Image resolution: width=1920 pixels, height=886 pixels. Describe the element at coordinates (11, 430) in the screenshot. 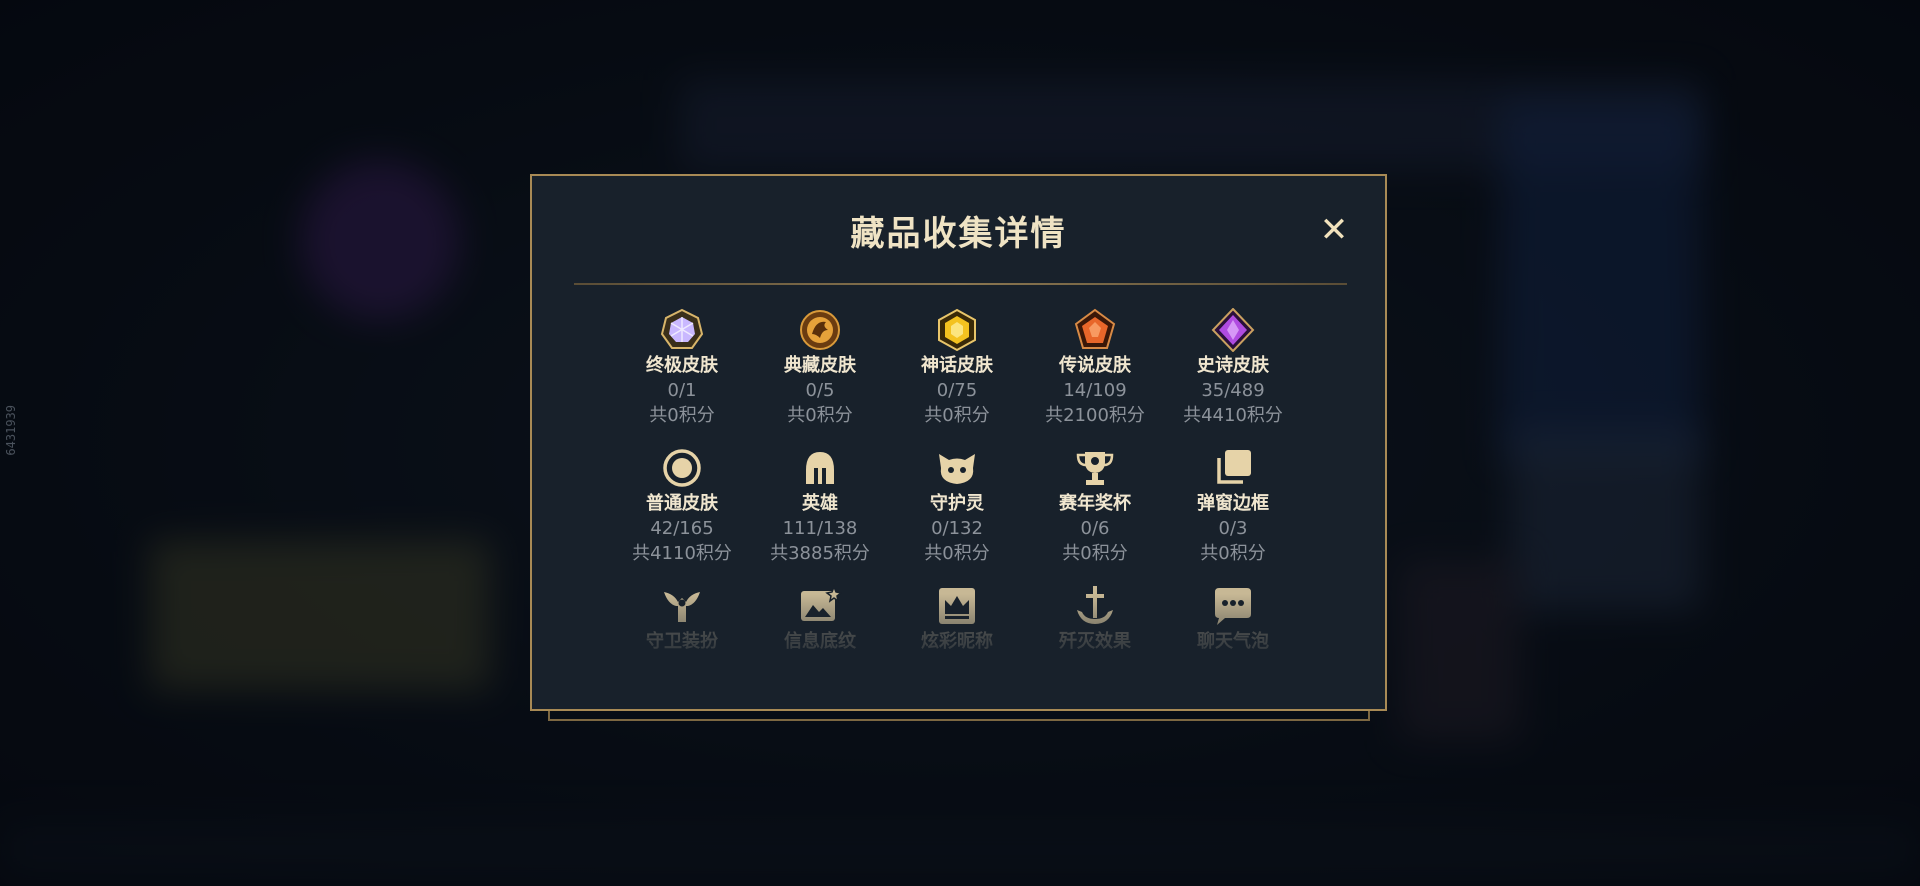

I see `watermark-id: 6431939` at that location.